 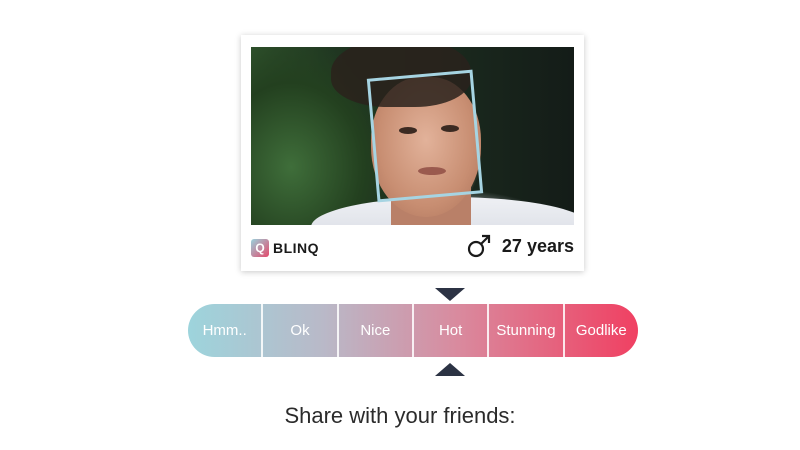 I want to click on rating-option-ok: Ok, so click(x=301, y=330).